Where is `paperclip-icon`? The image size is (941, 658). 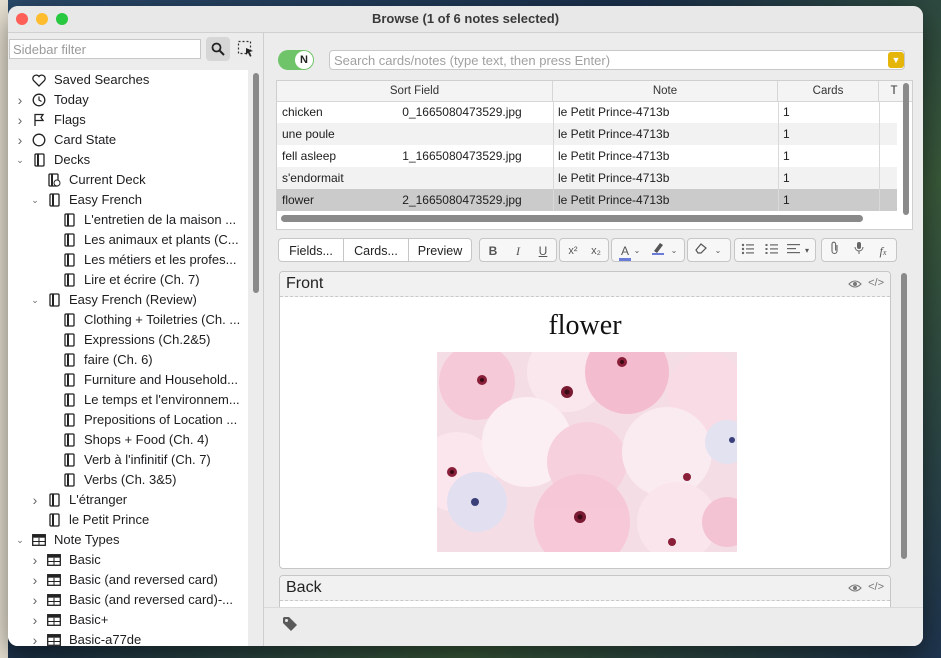 paperclip-icon is located at coordinates (835, 251).